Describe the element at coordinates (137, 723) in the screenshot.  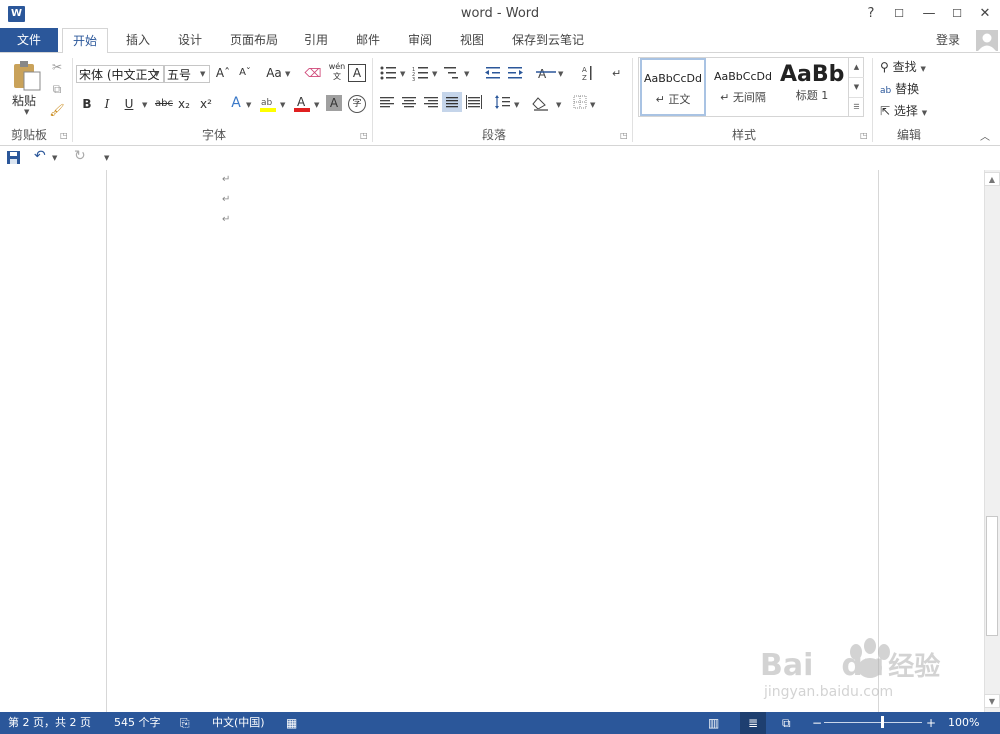
I see `word-count: 545 个字` at that location.